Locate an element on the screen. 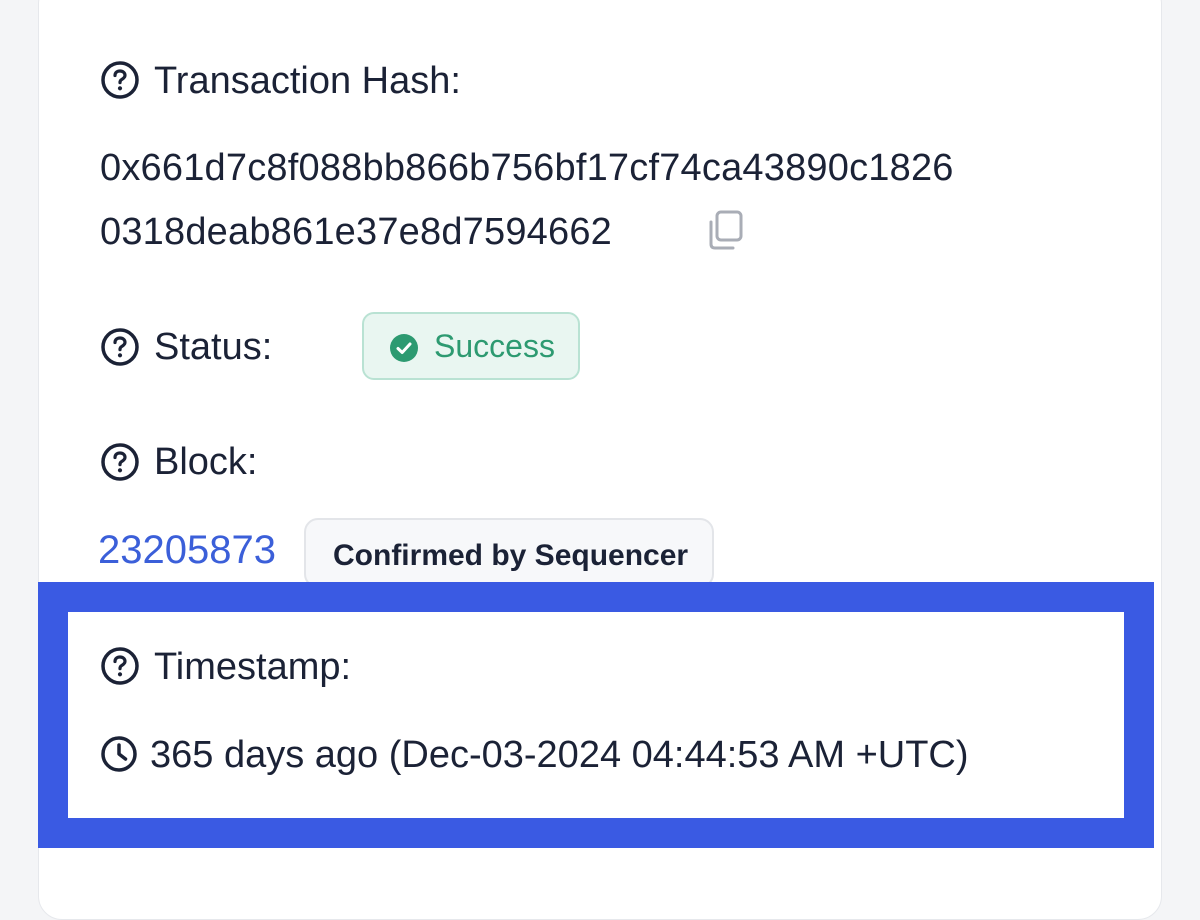 This screenshot has width=1200, height=920. transaction-hash-label: Transaction Hash: is located at coordinates (307, 81).